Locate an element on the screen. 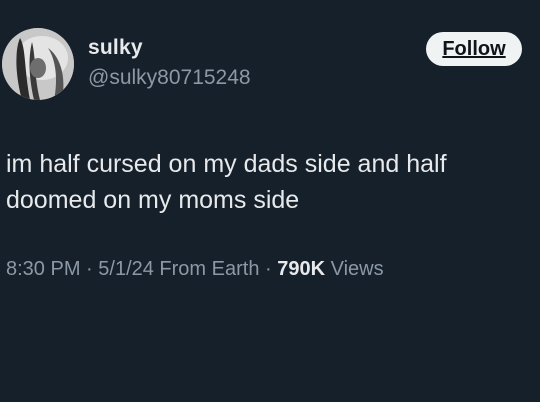 The height and width of the screenshot is (402, 540). tweet-date: 5/1/24 is located at coordinates (126, 269).